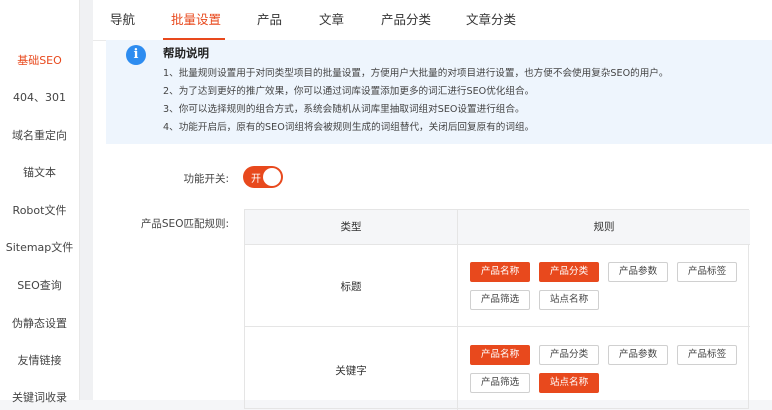  I want to click on help-line-4: 4、功能开启后，原有的SEO词组将会被规则生成的词组替代，关闭后回复原有的词组。, so click(349, 127).